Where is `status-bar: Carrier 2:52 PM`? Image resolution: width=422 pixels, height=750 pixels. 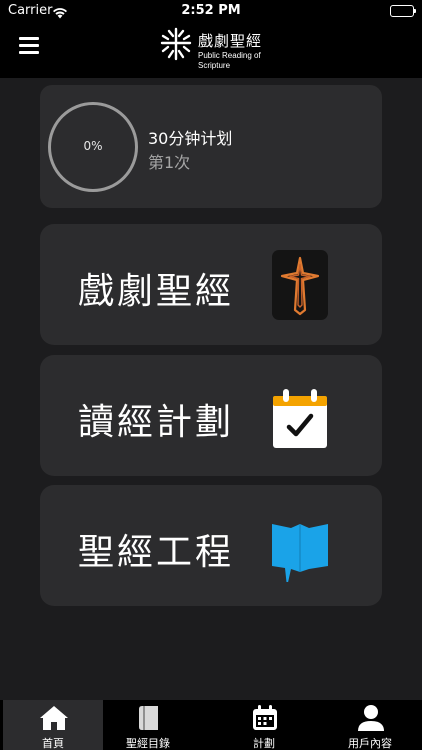 status-bar: Carrier 2:52 PM is located at coordinates (211, 11).